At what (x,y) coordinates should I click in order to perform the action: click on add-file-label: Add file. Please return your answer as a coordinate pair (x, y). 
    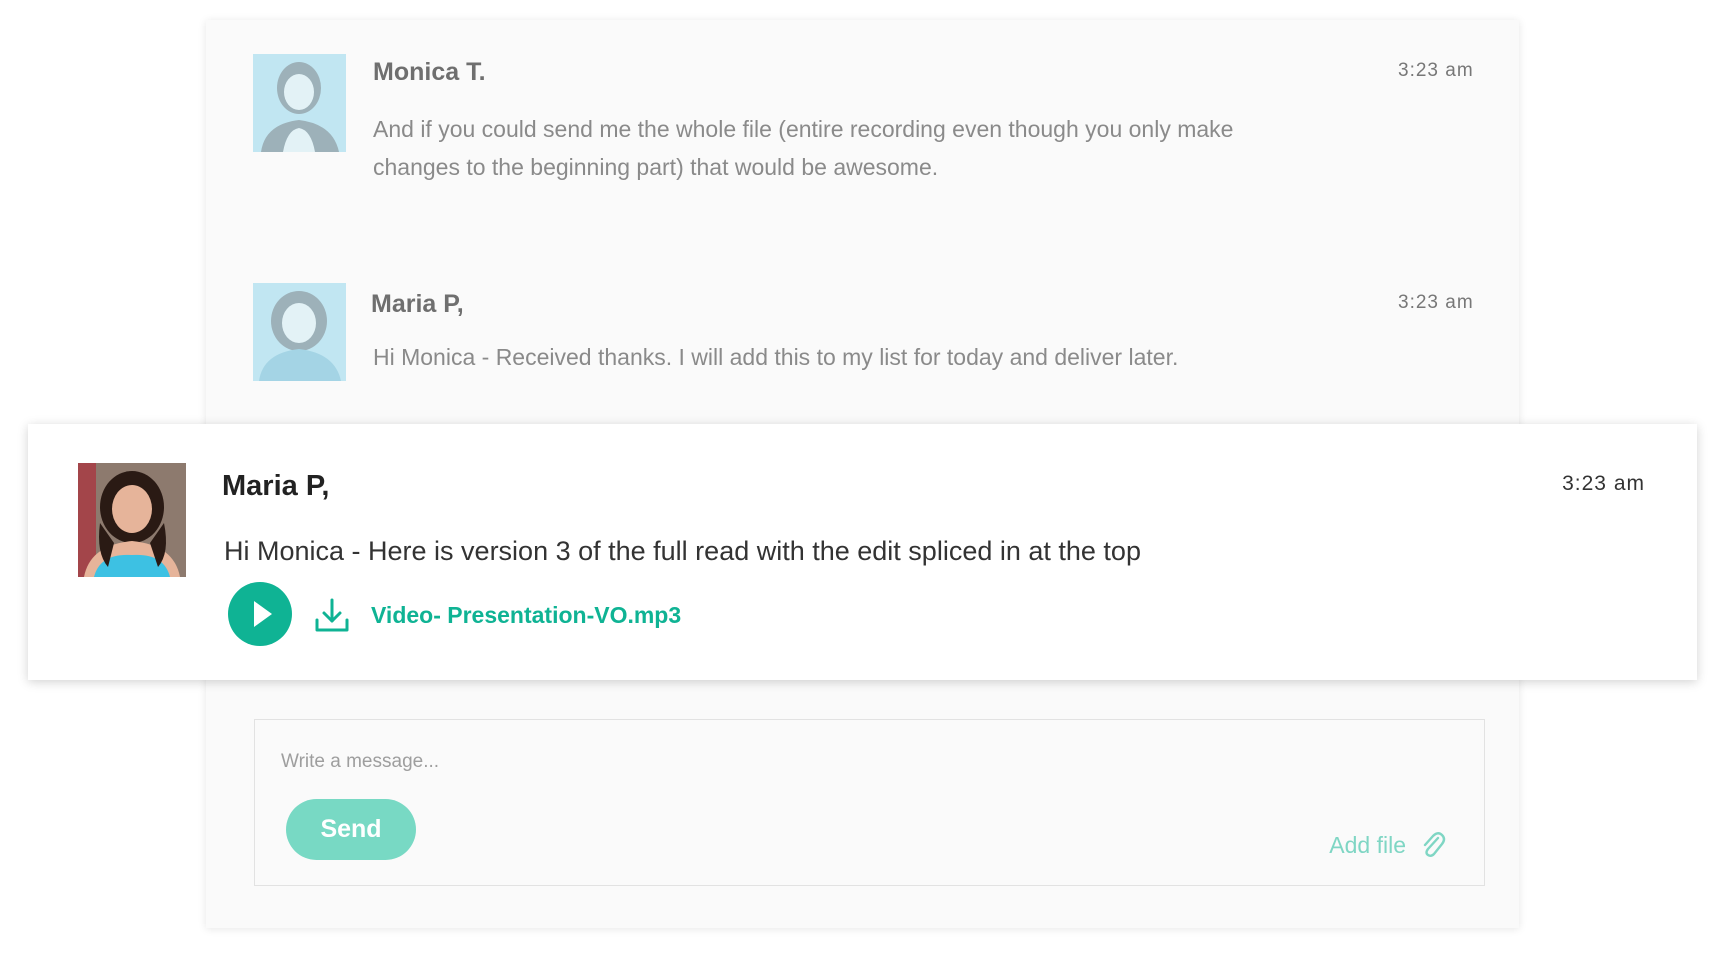
    Looking at the image, I should click on (1367, 844).